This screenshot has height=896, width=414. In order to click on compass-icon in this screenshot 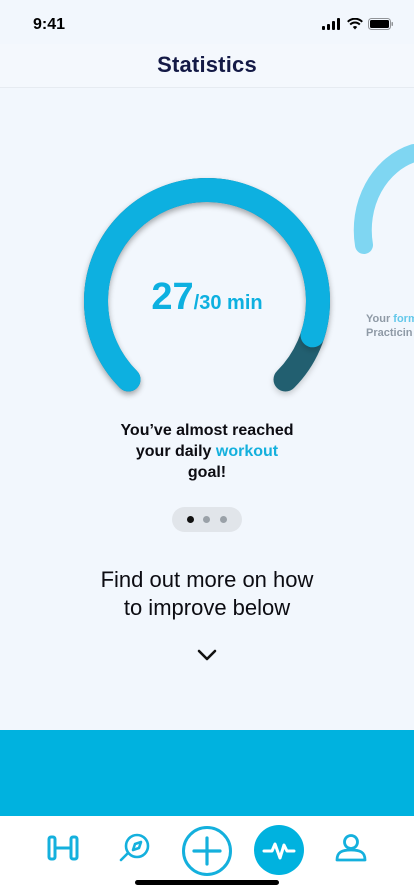, I will do `click(135, 848)`.